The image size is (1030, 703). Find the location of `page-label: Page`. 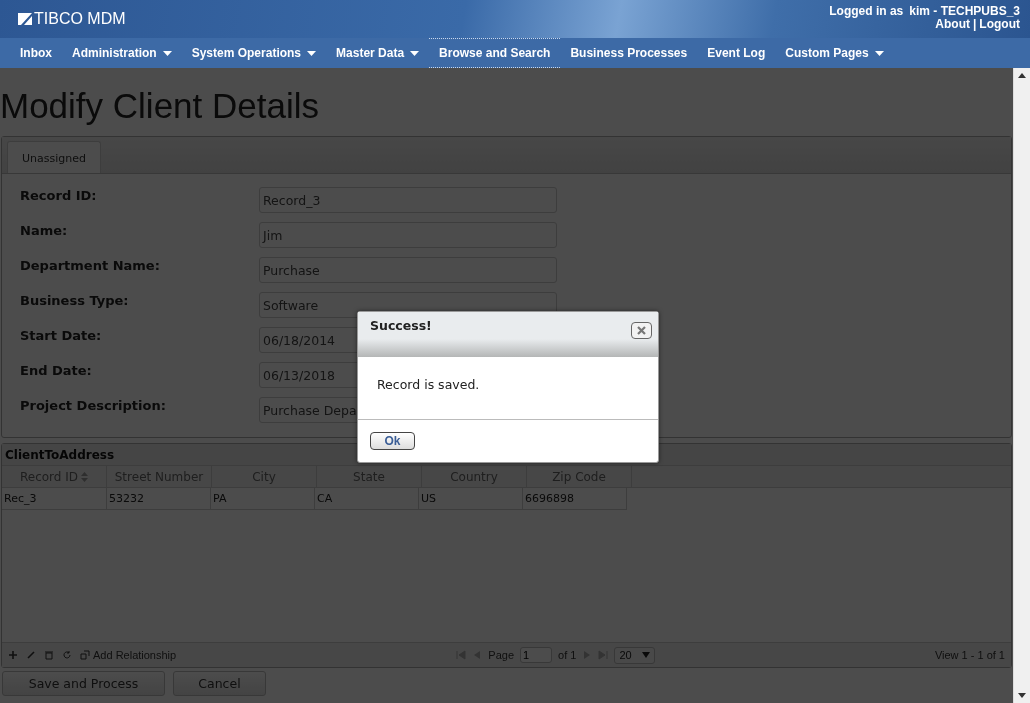

page-label: Page is located at coordinates (501, 655).